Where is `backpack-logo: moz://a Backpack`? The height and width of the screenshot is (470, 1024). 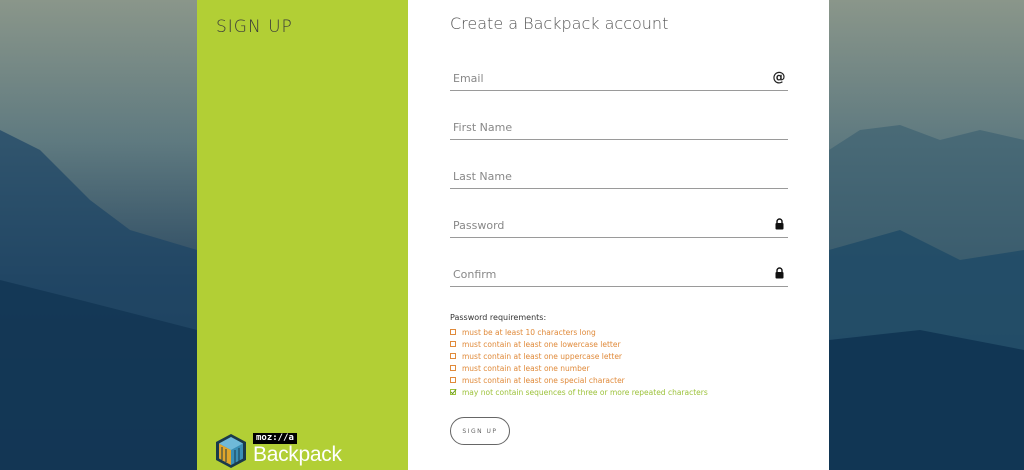
backpack-logo: moz://a Backpack is located at coordinates (284, 449).